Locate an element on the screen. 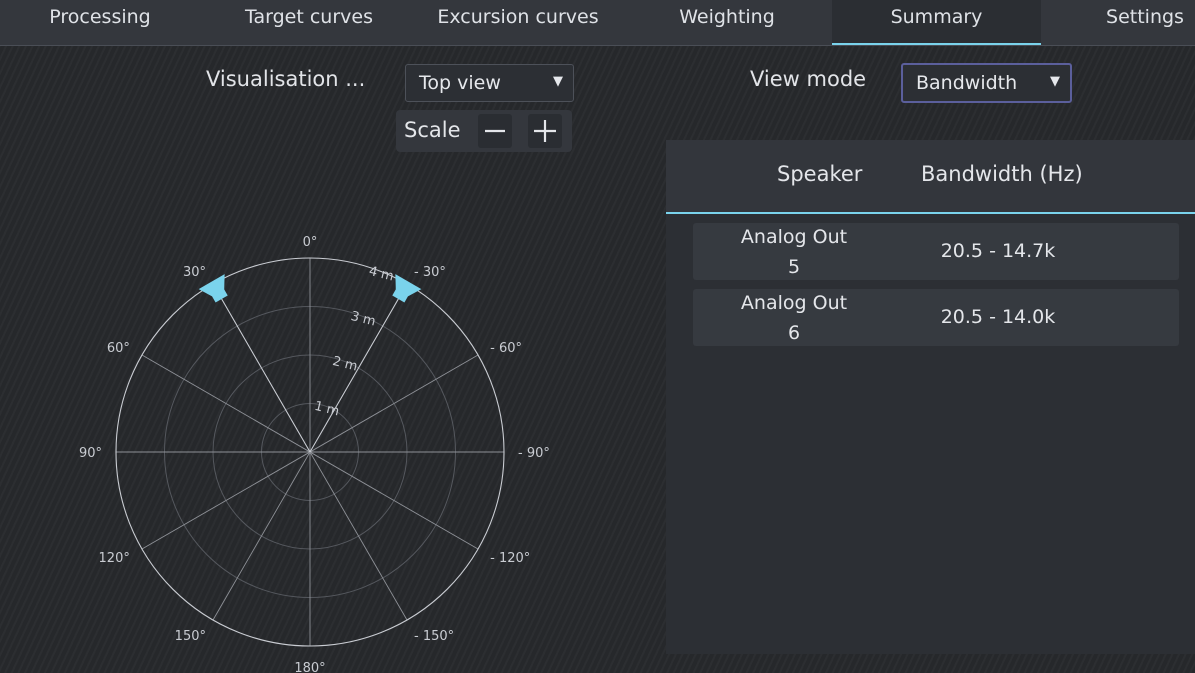 Image resolution: width=1195 pixels, height=673 pixels. angle-label-minus-120: - 120° is located at coordinates (510, 558).